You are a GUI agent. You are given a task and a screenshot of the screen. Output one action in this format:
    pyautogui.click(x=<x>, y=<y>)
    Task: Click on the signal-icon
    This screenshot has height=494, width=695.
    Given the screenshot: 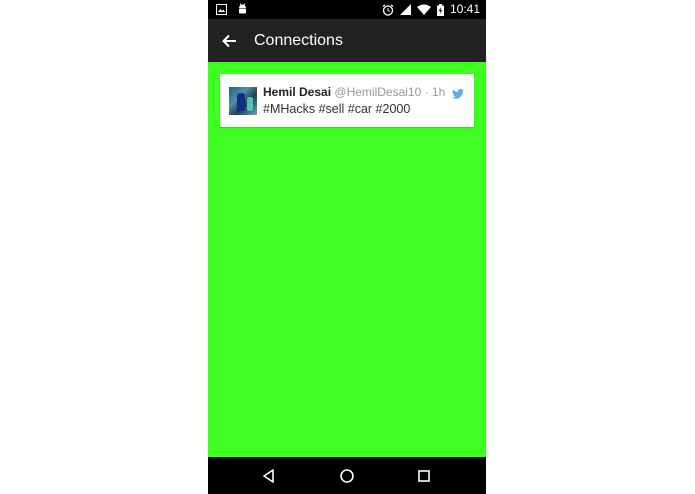 What is the action you would take?
    pyautogui.click(x=405, y=9)
    